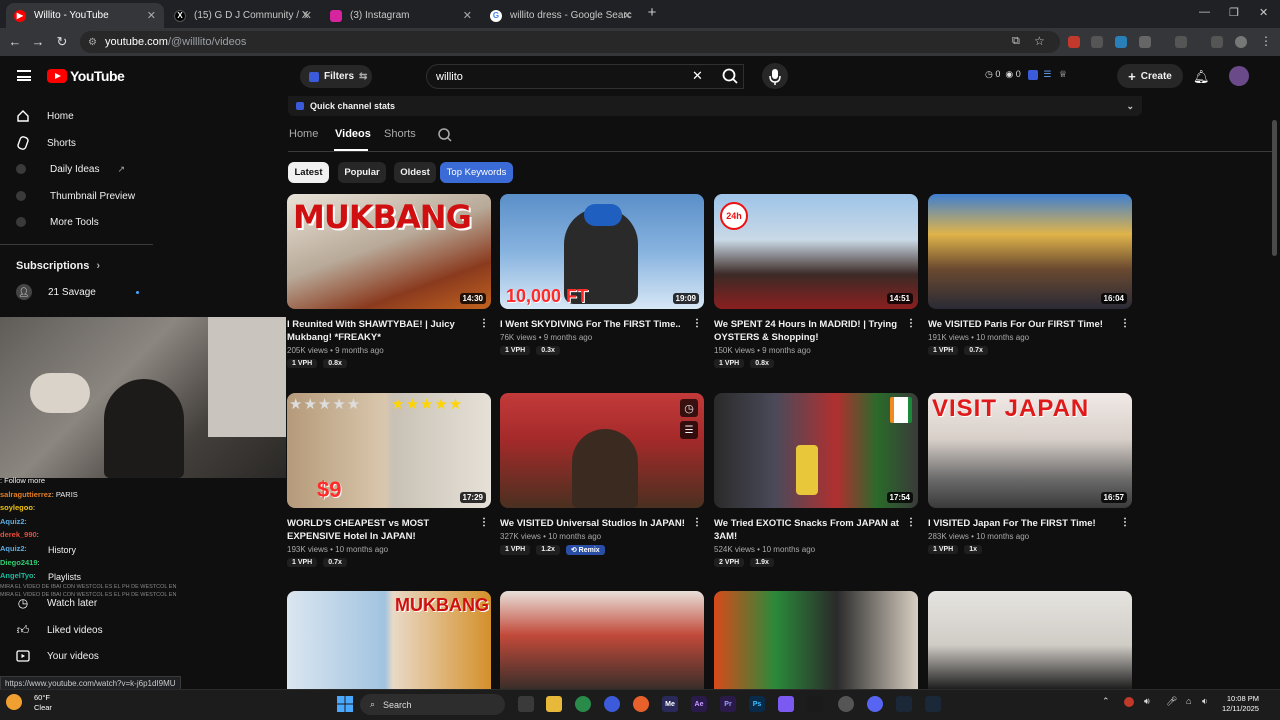 The width and height of the screenshot is (1280, 720). I want to click on filters-button: Filters ⇆, so click(336, 76).